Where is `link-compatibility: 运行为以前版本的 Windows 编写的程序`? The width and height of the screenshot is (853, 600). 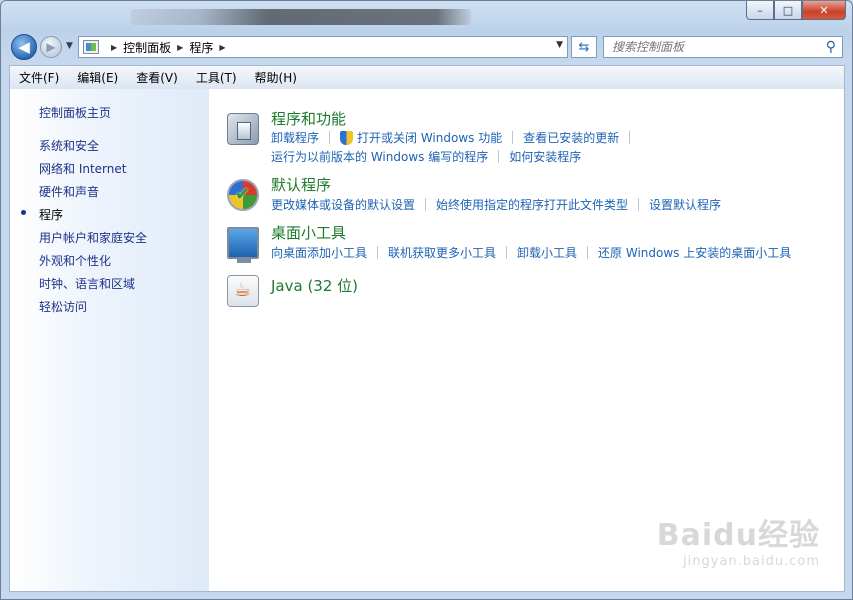
link-compatibility: 运行为以前版本的 Windows 编写的程序 is located at coordinates (379, 156).